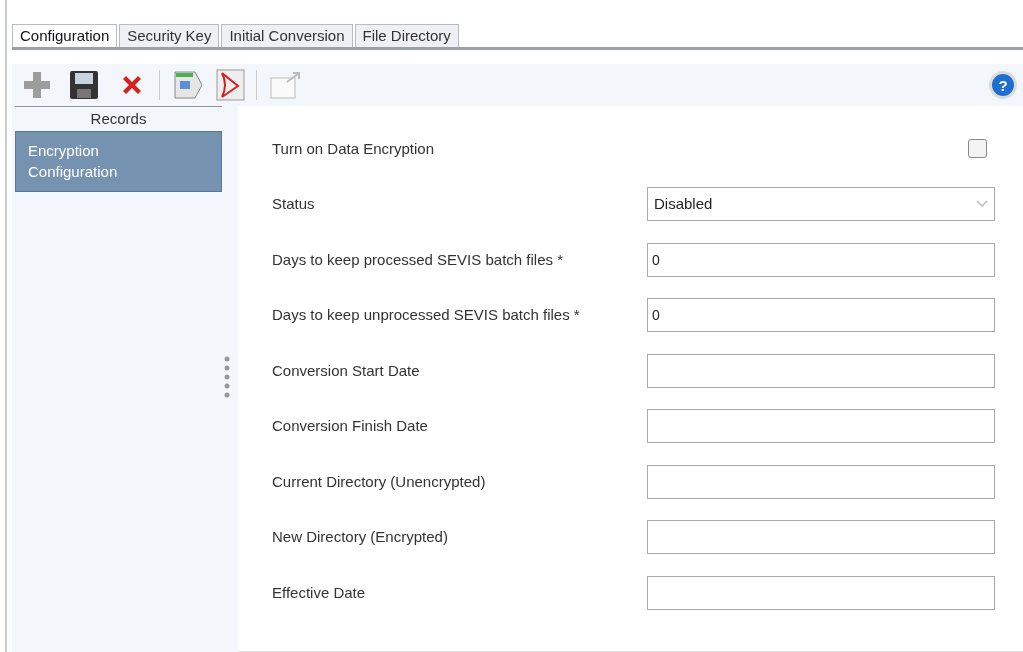 The width and height of the screenshot is (1023, 652). What do you see at coordinates (350, 426) in the screenshot?
I see `field-label: Conversion Finish Date` at bounding box center [350, 426].